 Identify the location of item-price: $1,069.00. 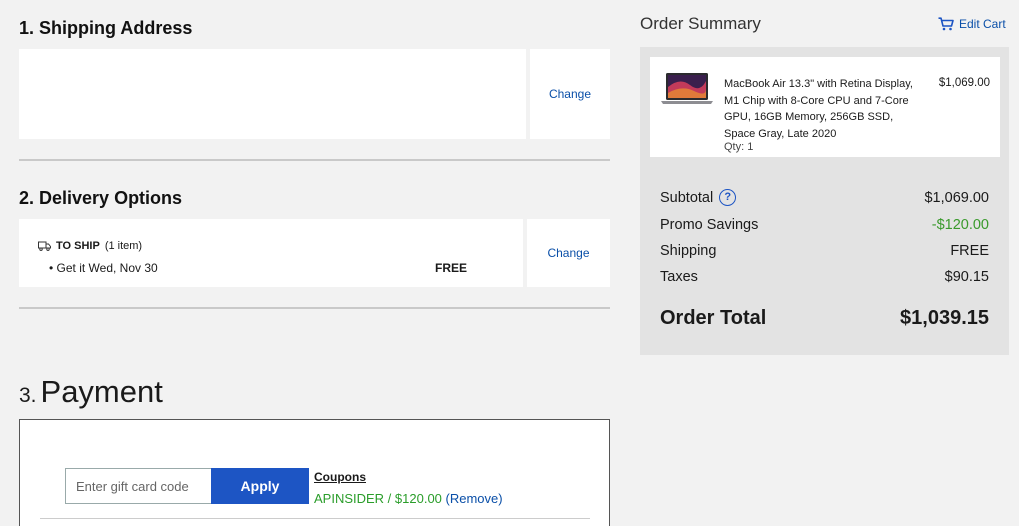
(964, 83).